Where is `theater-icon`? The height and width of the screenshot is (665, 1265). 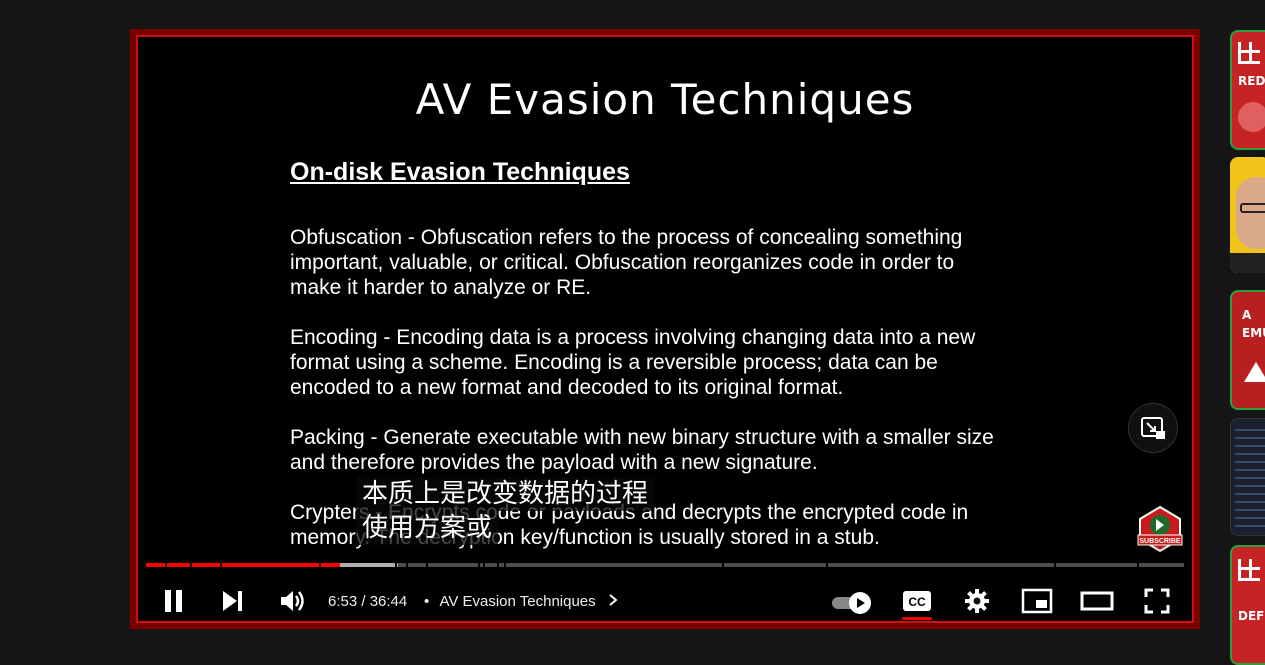 theater-icon is located at coordinates (1097, 601).